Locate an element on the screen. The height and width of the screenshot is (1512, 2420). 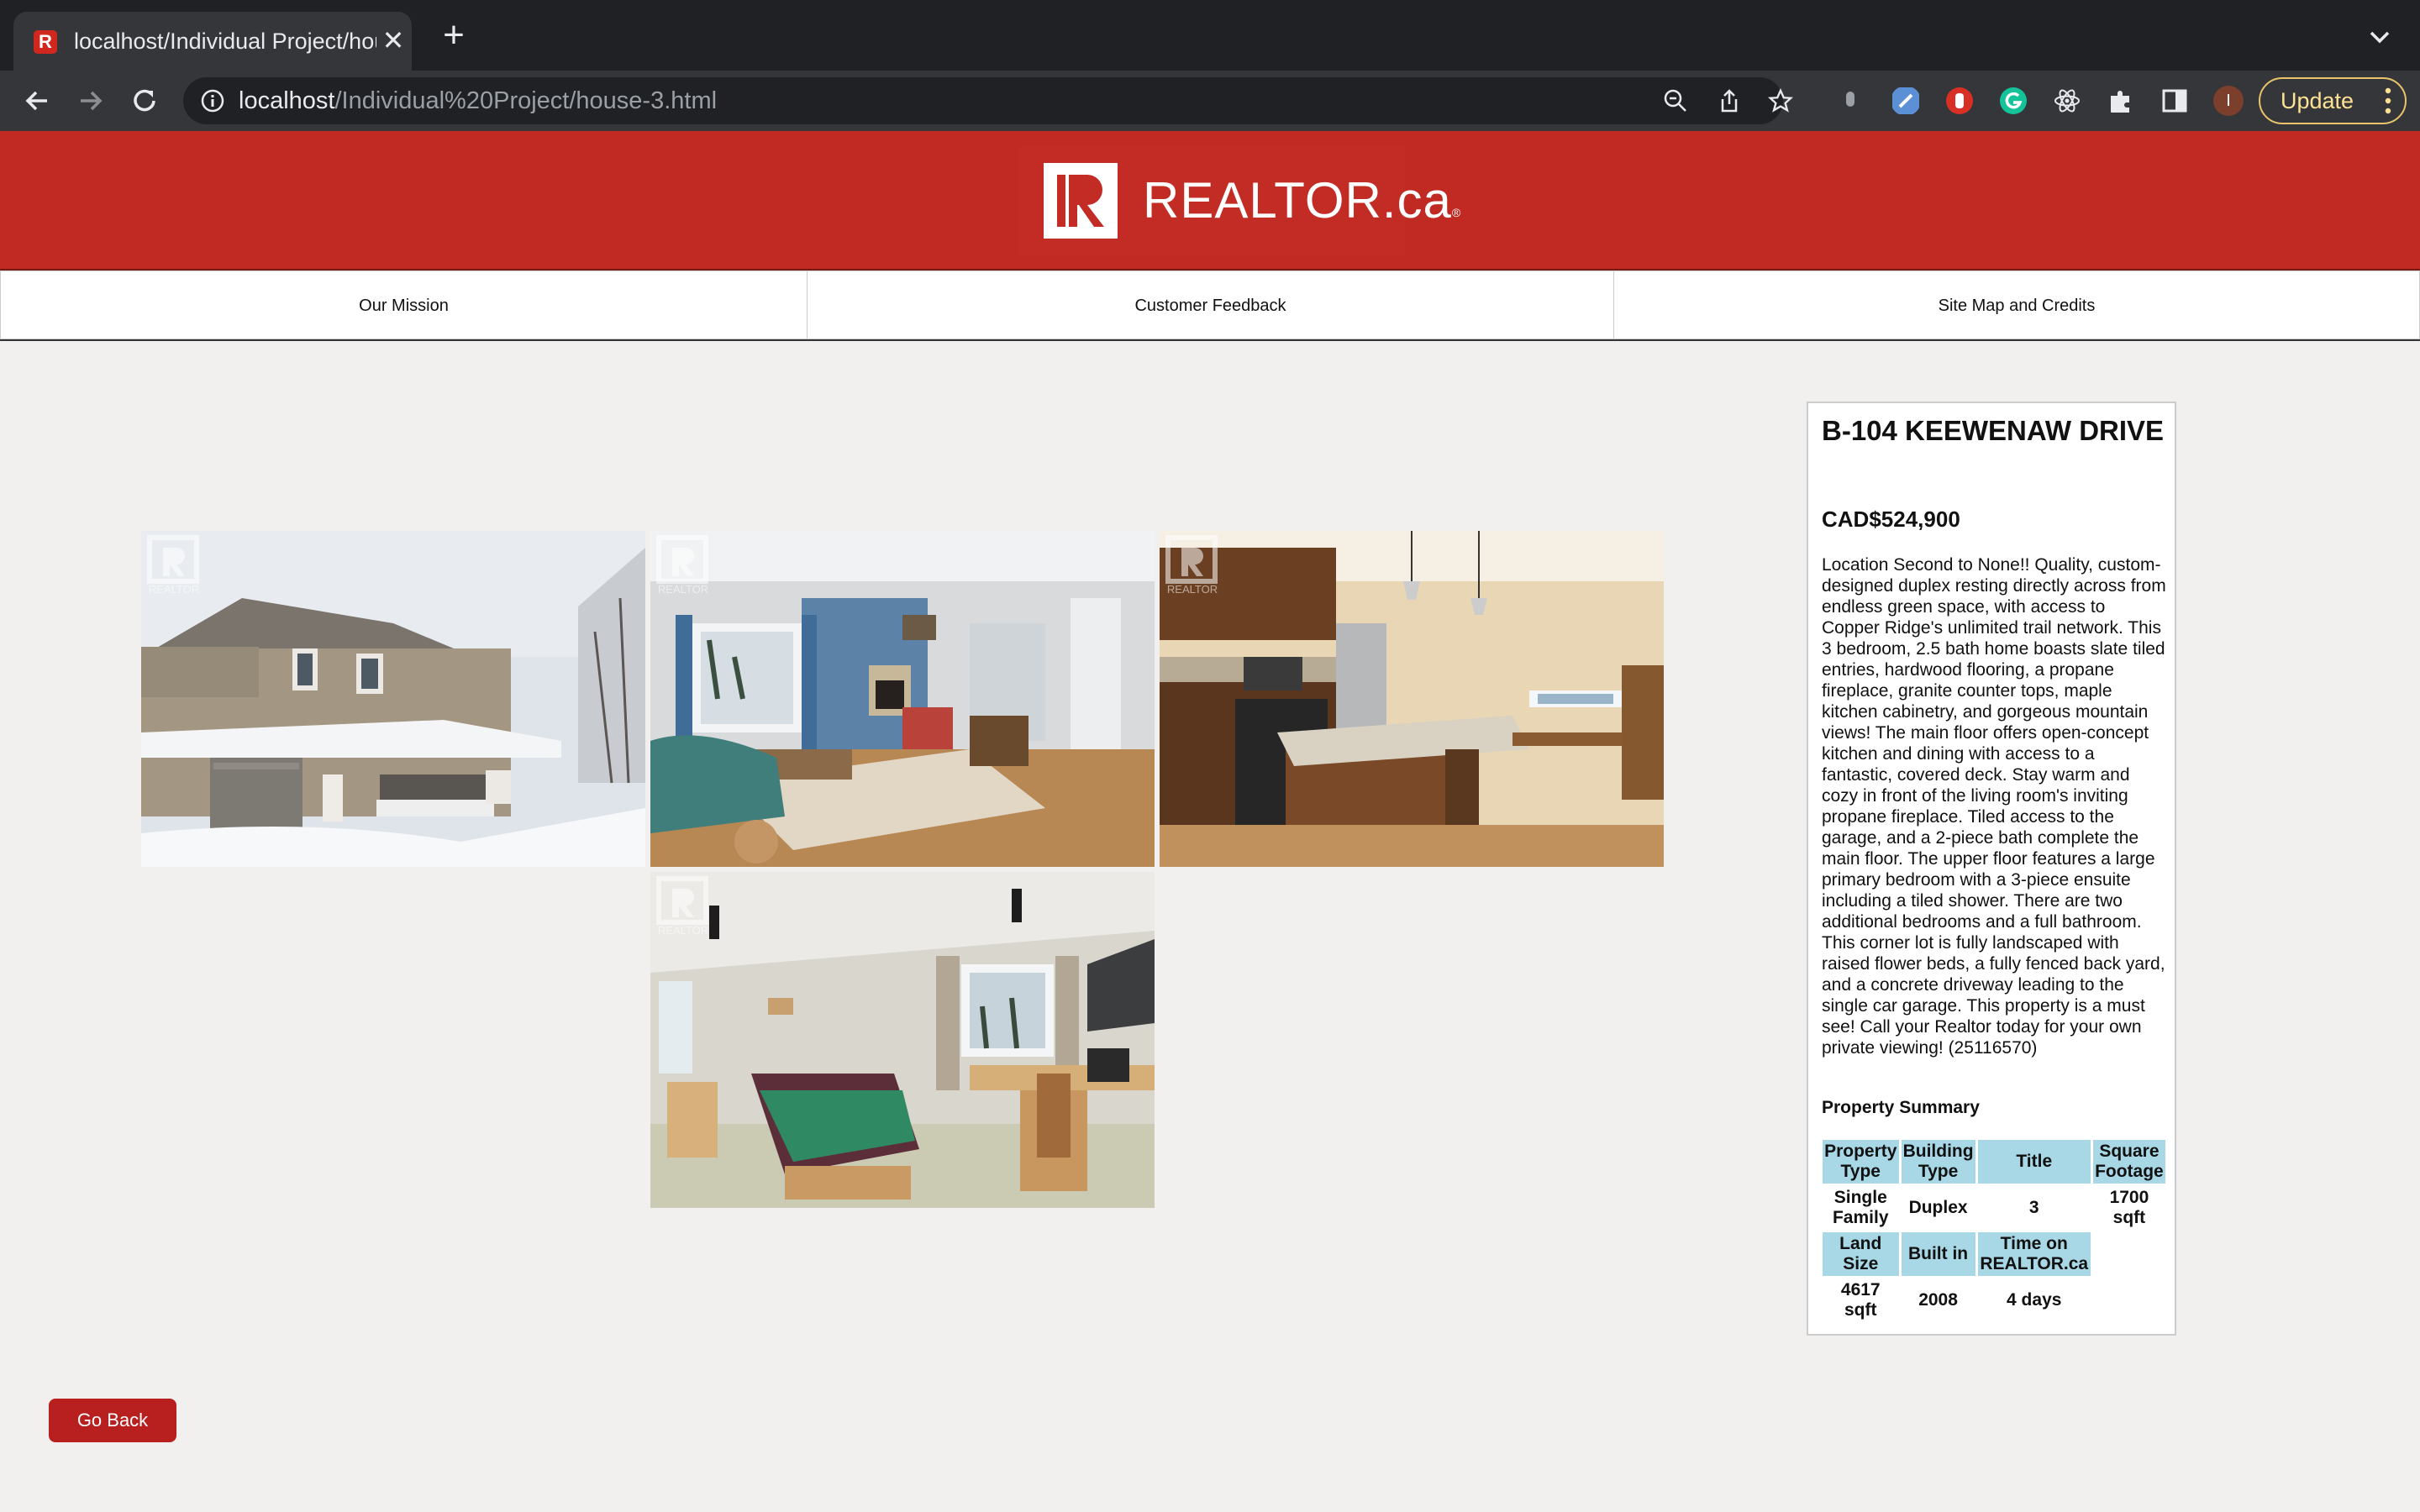
browser-tab: R localhost/Individual Project/hou ✕ is located at coordinates (212, 41).